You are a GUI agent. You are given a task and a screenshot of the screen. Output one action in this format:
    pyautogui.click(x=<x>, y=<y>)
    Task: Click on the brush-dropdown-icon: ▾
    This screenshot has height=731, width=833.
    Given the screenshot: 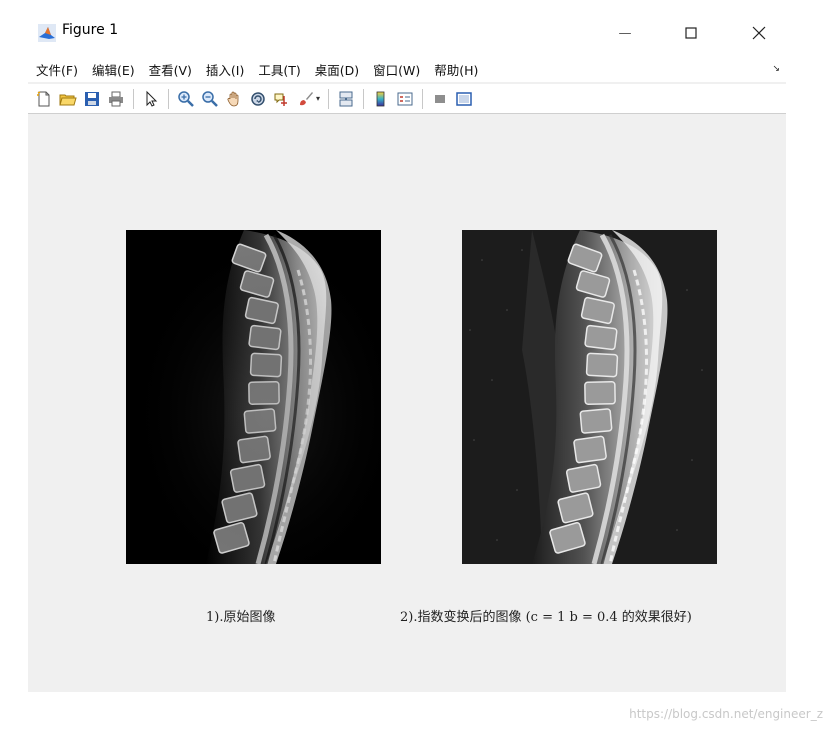 What is the action you would take?
    pyautogui.click(x=318, y=98)
    